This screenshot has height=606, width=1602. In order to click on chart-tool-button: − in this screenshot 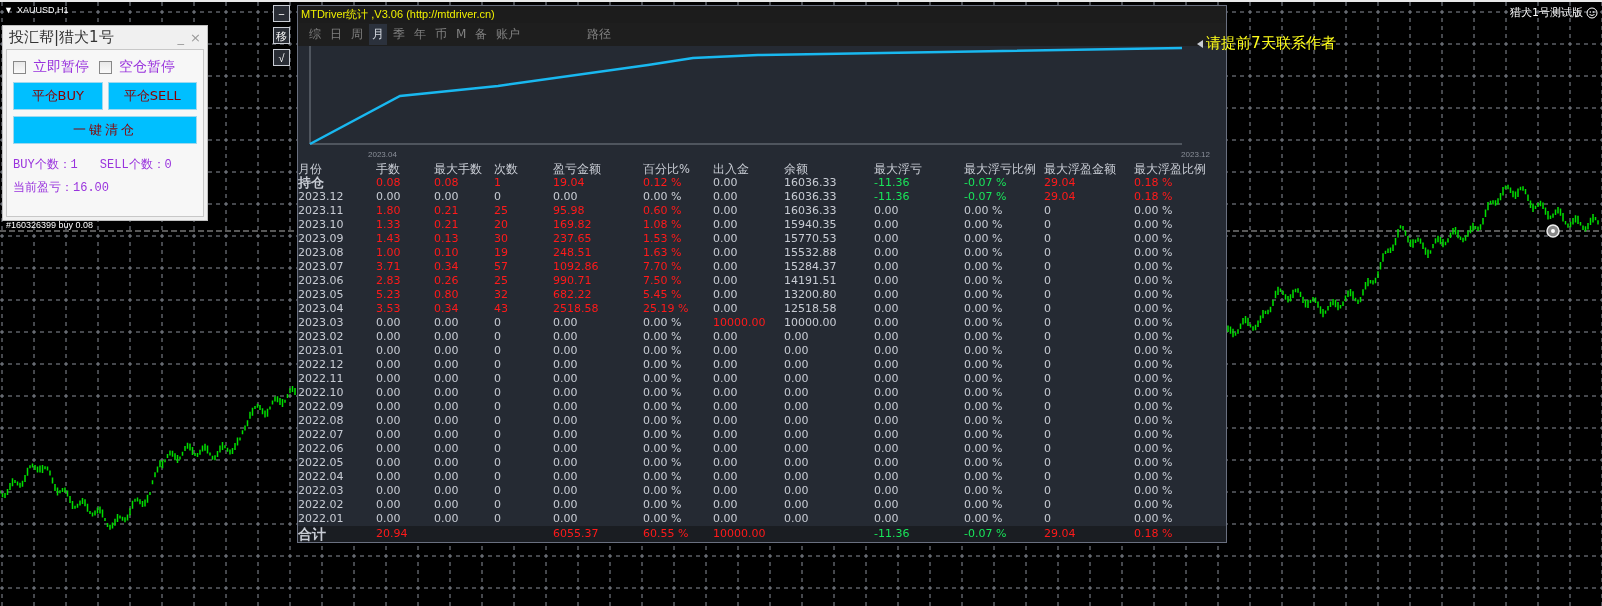, I will do `click(281, 13)`.